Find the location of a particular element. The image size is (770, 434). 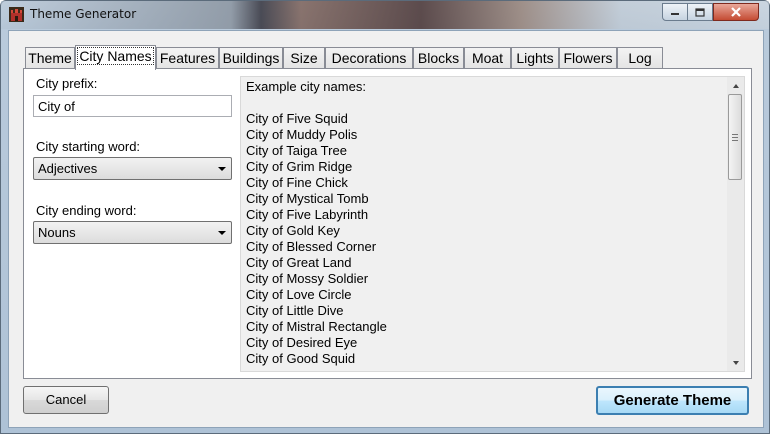

minimize-icon is located at coordinates (675, 14).